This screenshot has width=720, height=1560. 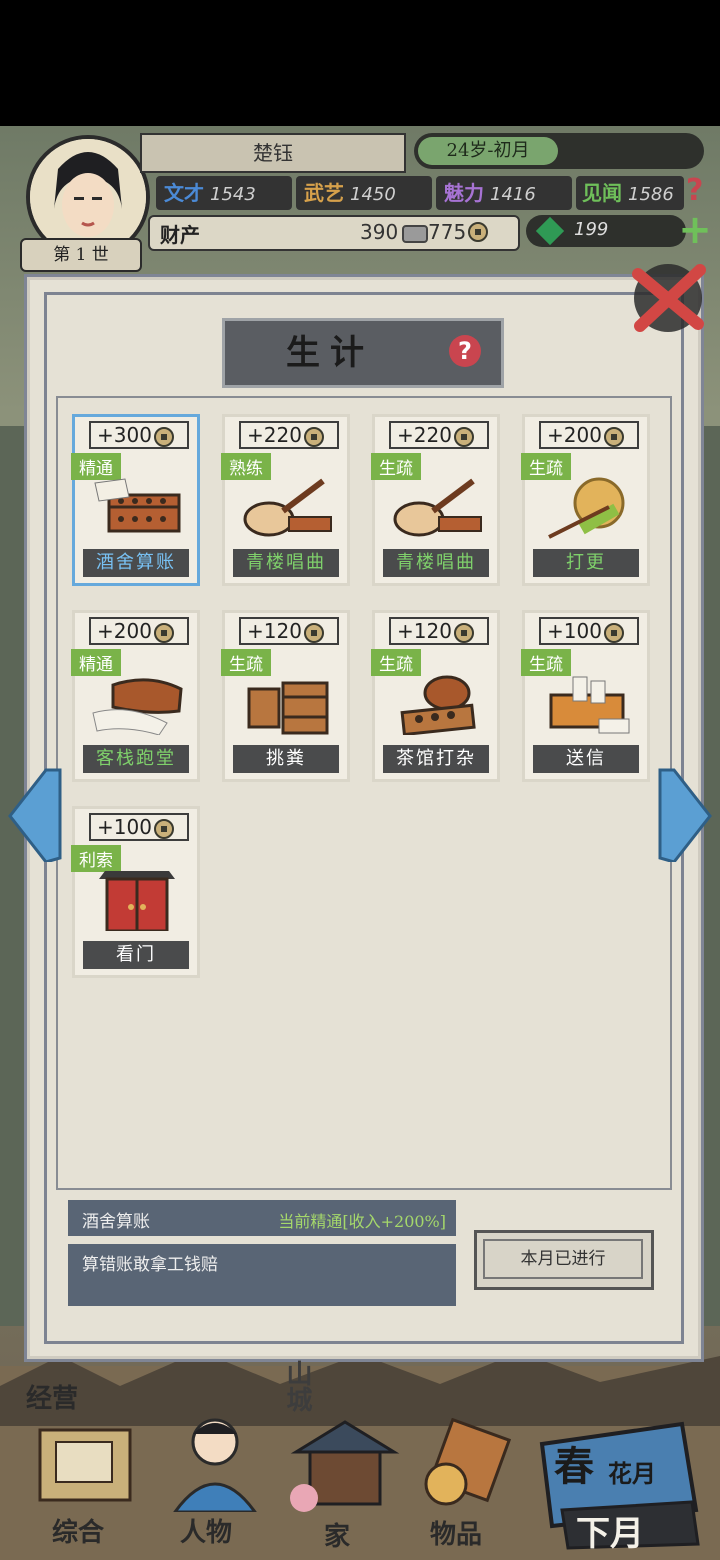 What do you see at coordinates (606, 231) in the screenshot?
I see `jade-bar: 199` at bounding box center [606, 231].